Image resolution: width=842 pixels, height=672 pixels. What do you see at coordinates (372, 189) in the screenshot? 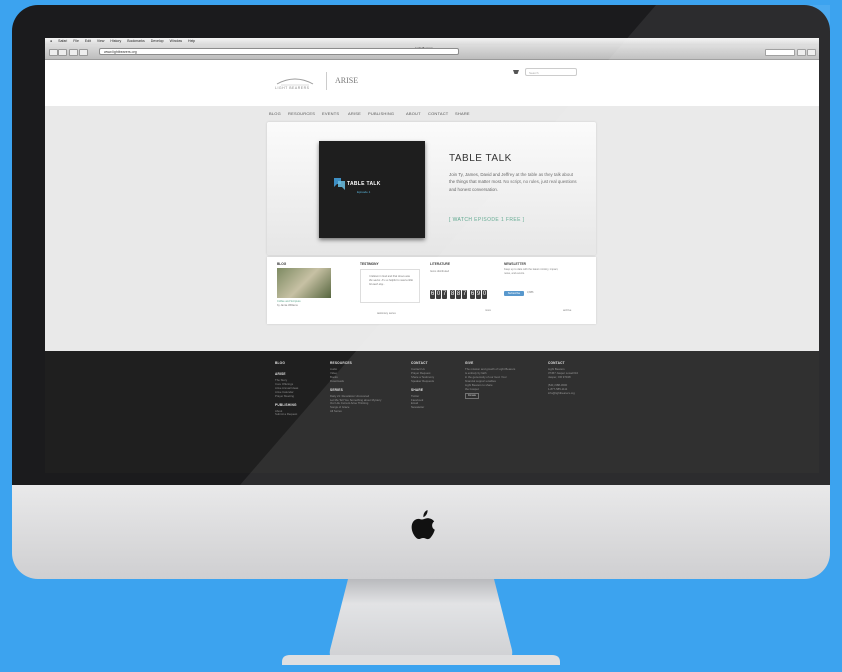
I see `hero-image: TABLE TALK Episode 1` at bounding box center [372, 189].